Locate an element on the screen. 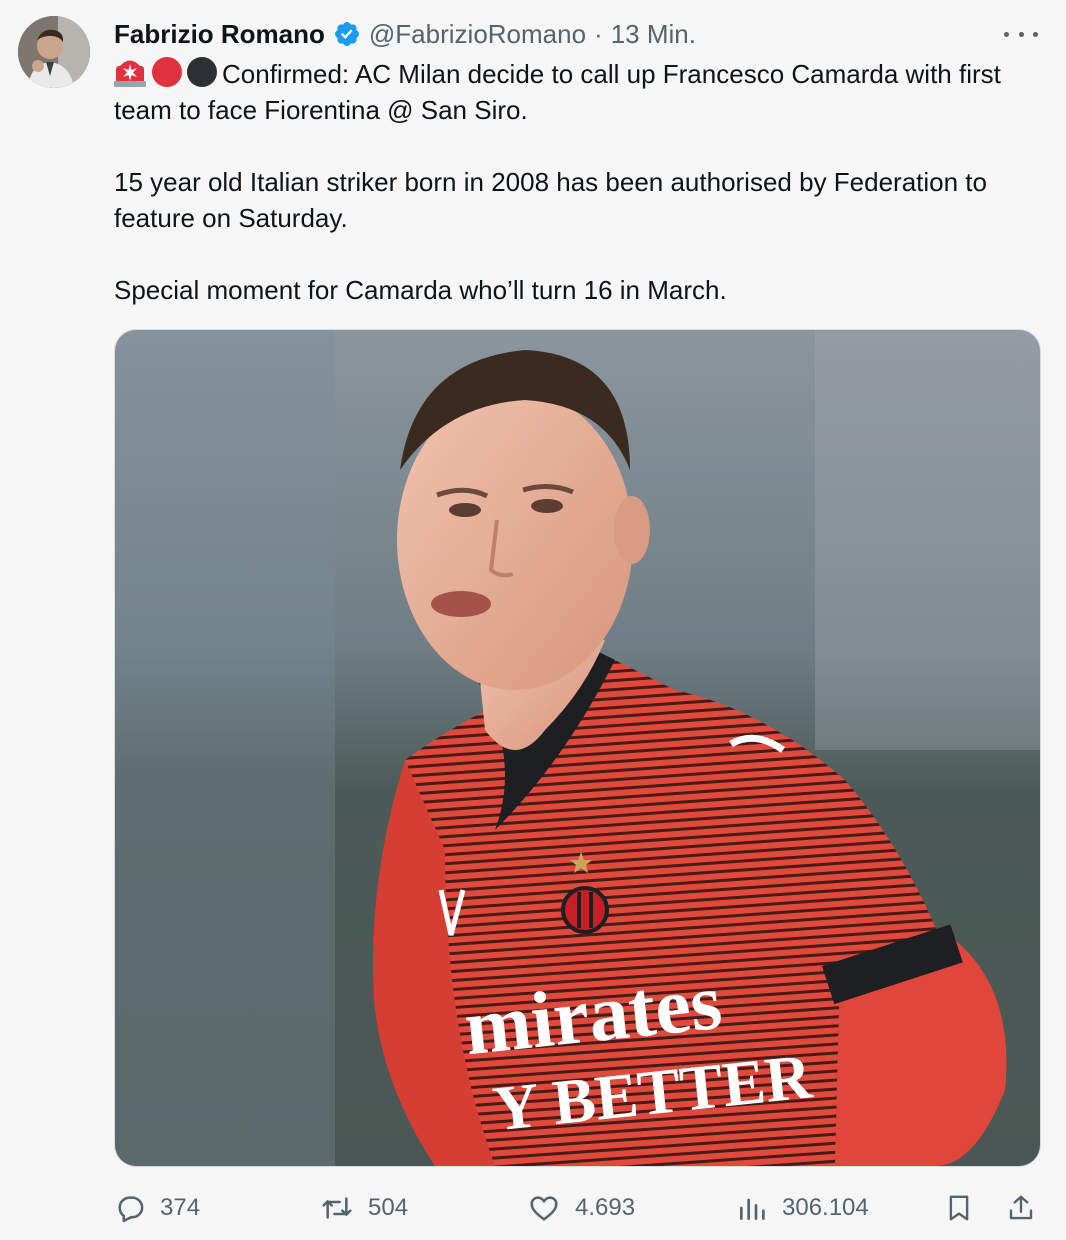  retweet-button: 504 is located at coordinates (364, 1208).